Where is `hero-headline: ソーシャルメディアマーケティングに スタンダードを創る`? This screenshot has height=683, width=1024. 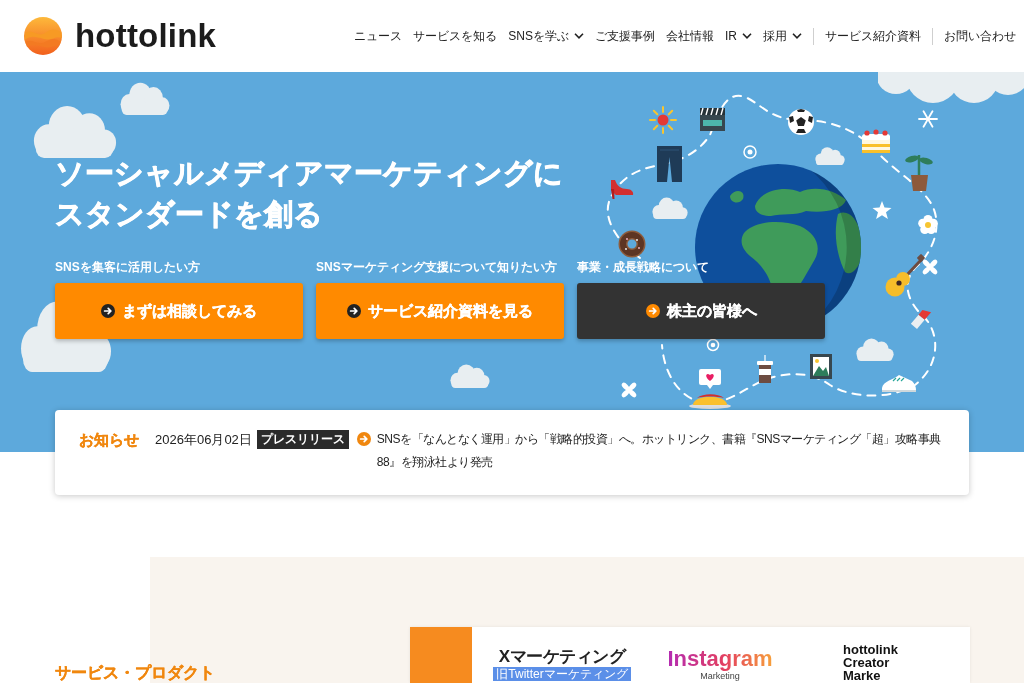 hero-headline: ソーシャルメディアマーケティングに スタンダードを創る is located at coordinates (309, 194).